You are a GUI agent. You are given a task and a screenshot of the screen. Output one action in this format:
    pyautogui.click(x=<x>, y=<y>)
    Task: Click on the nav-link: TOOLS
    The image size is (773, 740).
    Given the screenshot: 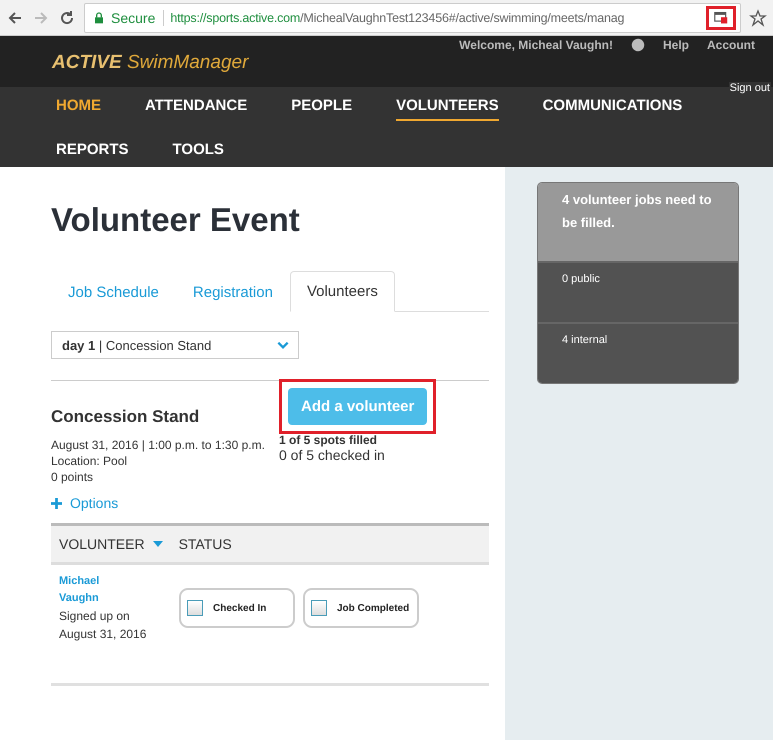 What is the action you would take?
    pyautogui.click(x=198, y=152)
    